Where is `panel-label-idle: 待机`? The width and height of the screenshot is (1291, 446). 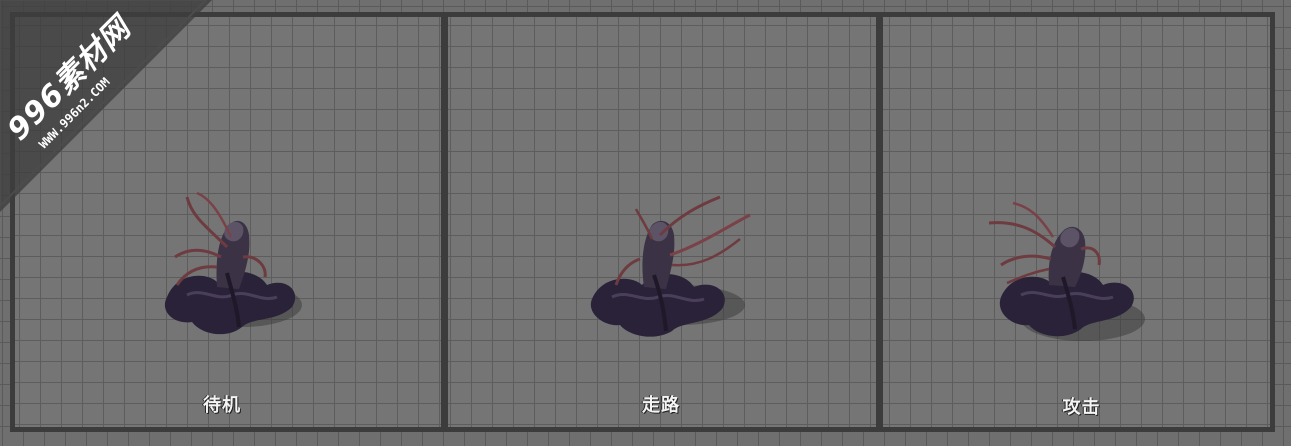 panel-label-idle: 待机 is located at coordinates (222, 405).